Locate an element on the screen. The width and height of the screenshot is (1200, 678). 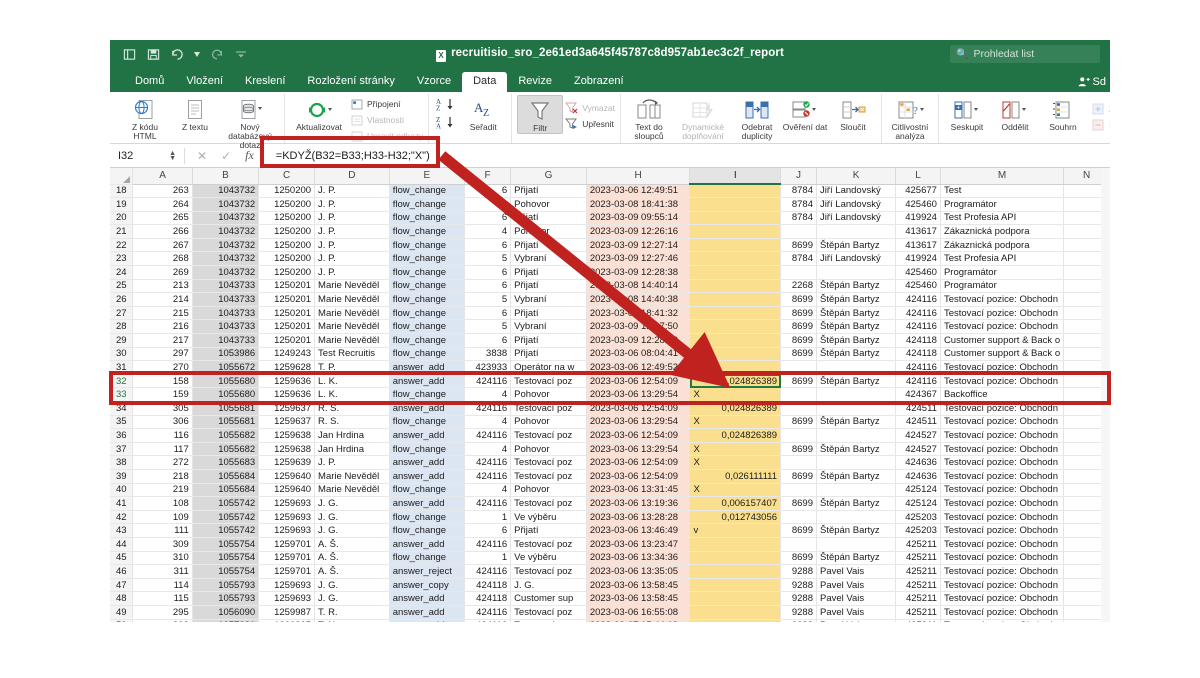
cell-M25: Programátor is located at coordinates (1002, 286).